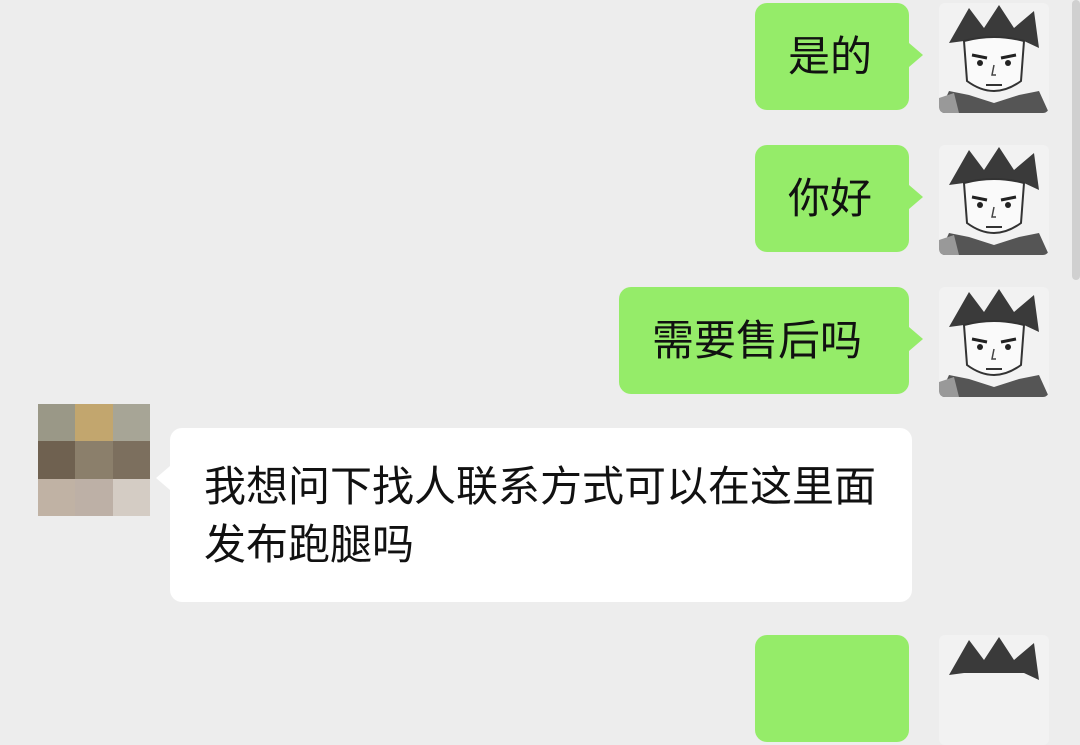 This screenshot has height=745, width=1080. I want to click on outgoing-message: 你好, so click(832, 198).